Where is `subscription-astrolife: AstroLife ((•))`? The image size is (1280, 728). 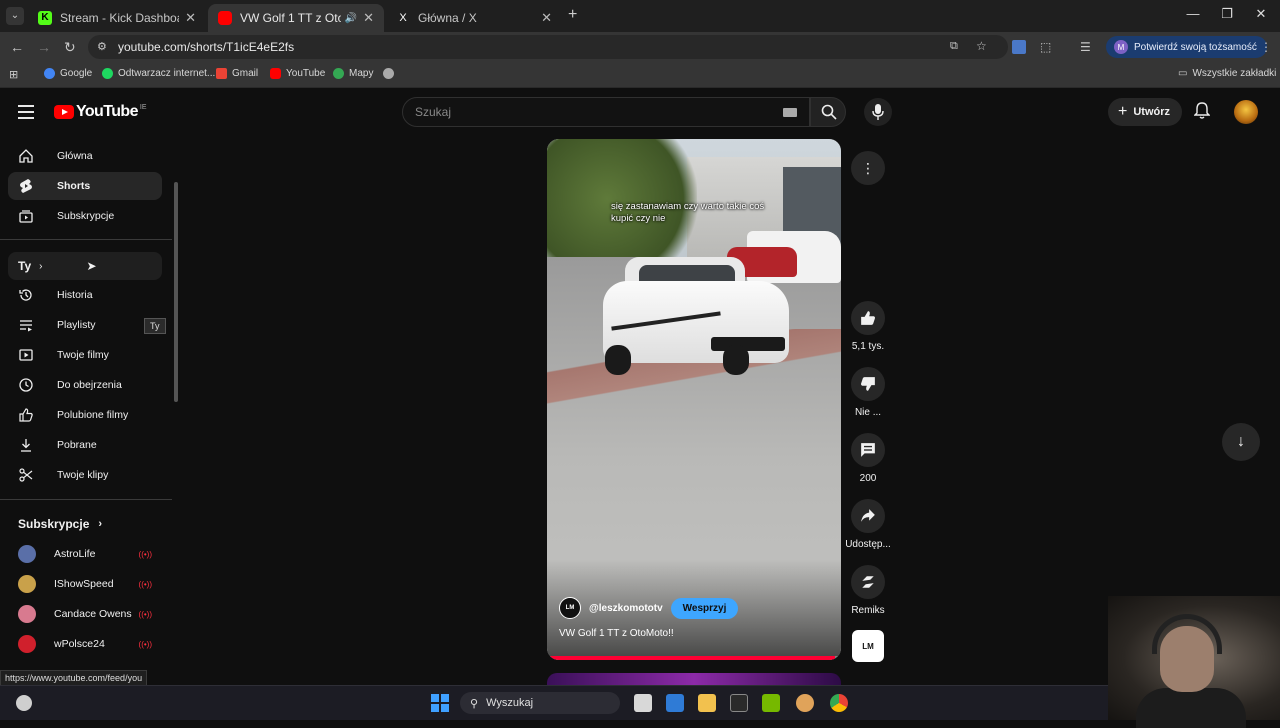 subscription-astrolife: AstroLife ((•)) is located at coordinates (85, 554).